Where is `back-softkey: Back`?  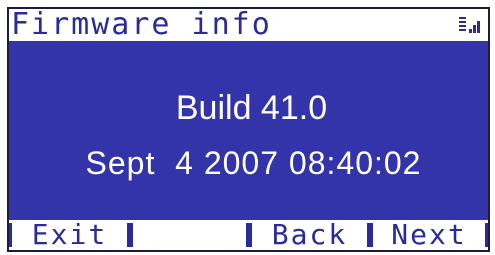 back-softkey: Back is located at coordinates (309, 235).